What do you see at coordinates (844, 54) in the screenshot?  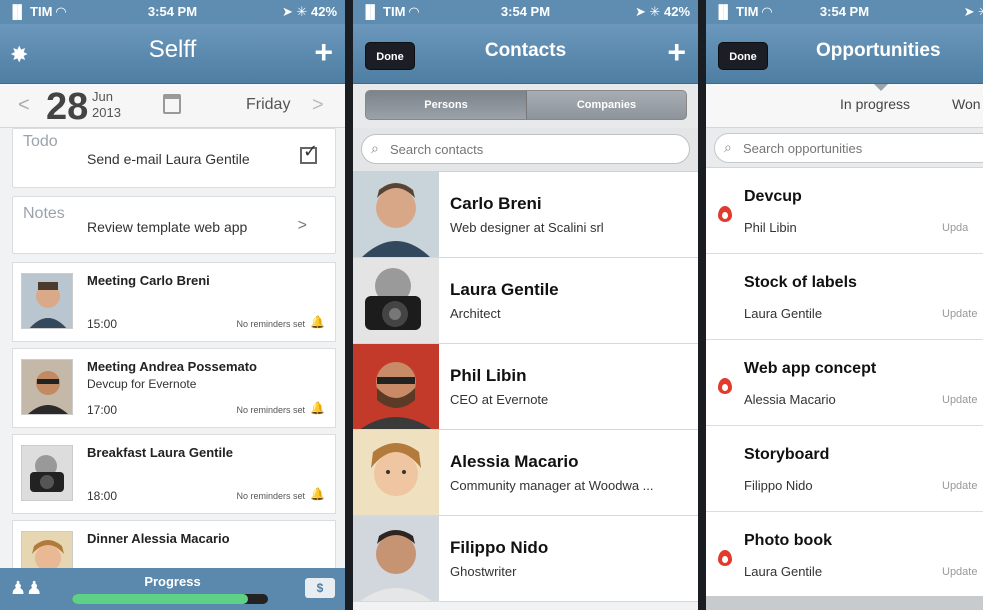 I see `nav-bar: Done Opportunities` at bounding box center [844, 54].